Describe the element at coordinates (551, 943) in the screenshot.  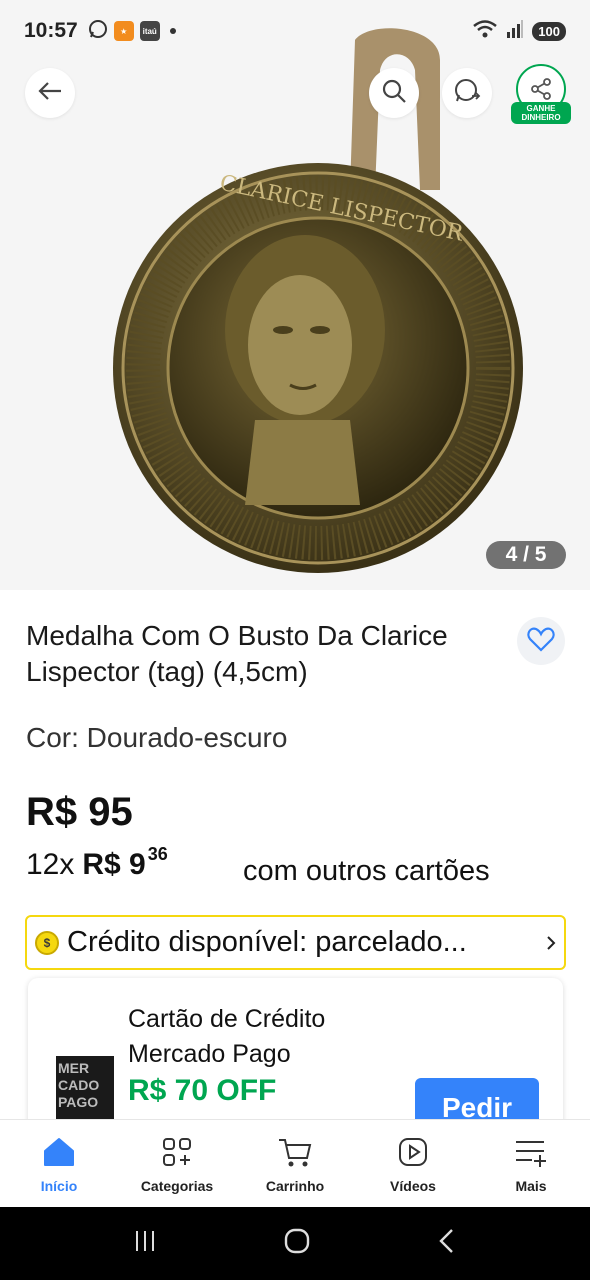
I see `chevron-right-icon` at that location.